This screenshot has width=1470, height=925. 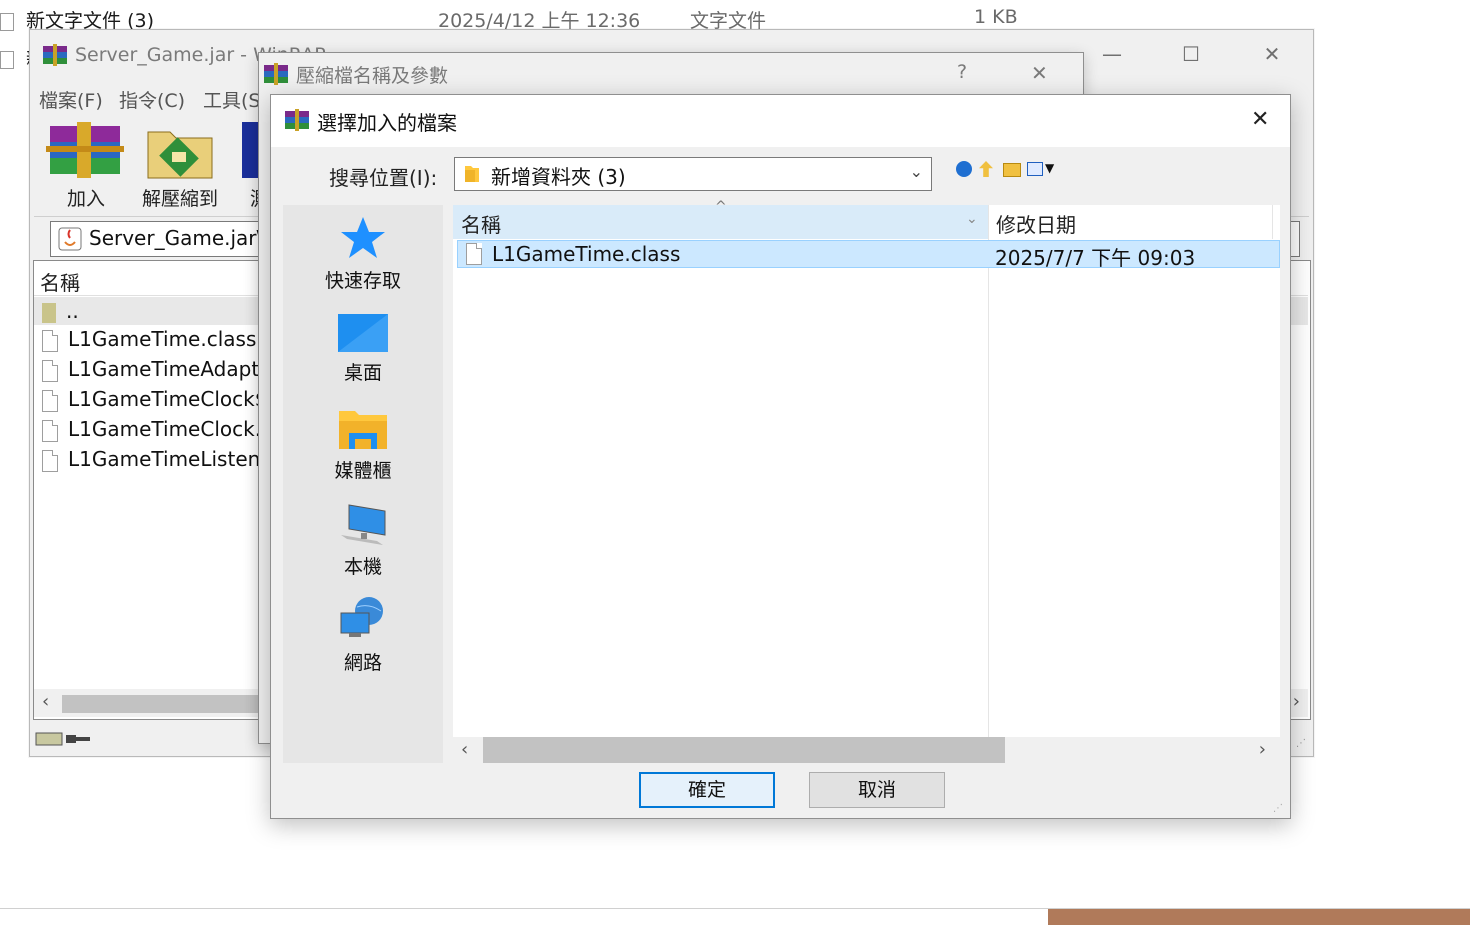 I want to click on place-desktop: 桌面, so click(x=363, y=349).